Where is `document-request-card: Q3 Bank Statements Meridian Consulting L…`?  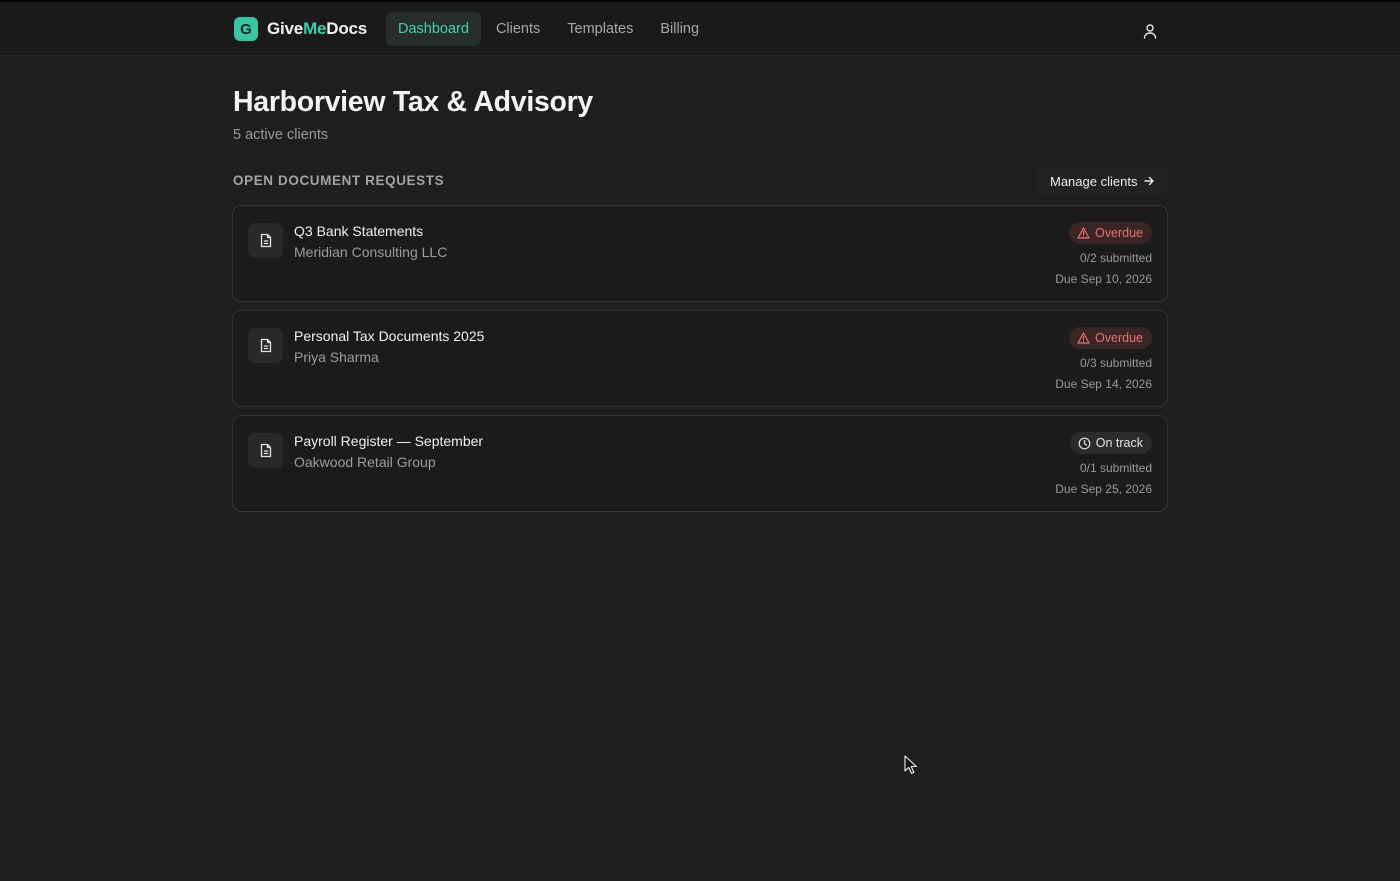 document-request-card: Q3 Bank Statements Meridian Consulting L… is located at coordinates (700, 253).